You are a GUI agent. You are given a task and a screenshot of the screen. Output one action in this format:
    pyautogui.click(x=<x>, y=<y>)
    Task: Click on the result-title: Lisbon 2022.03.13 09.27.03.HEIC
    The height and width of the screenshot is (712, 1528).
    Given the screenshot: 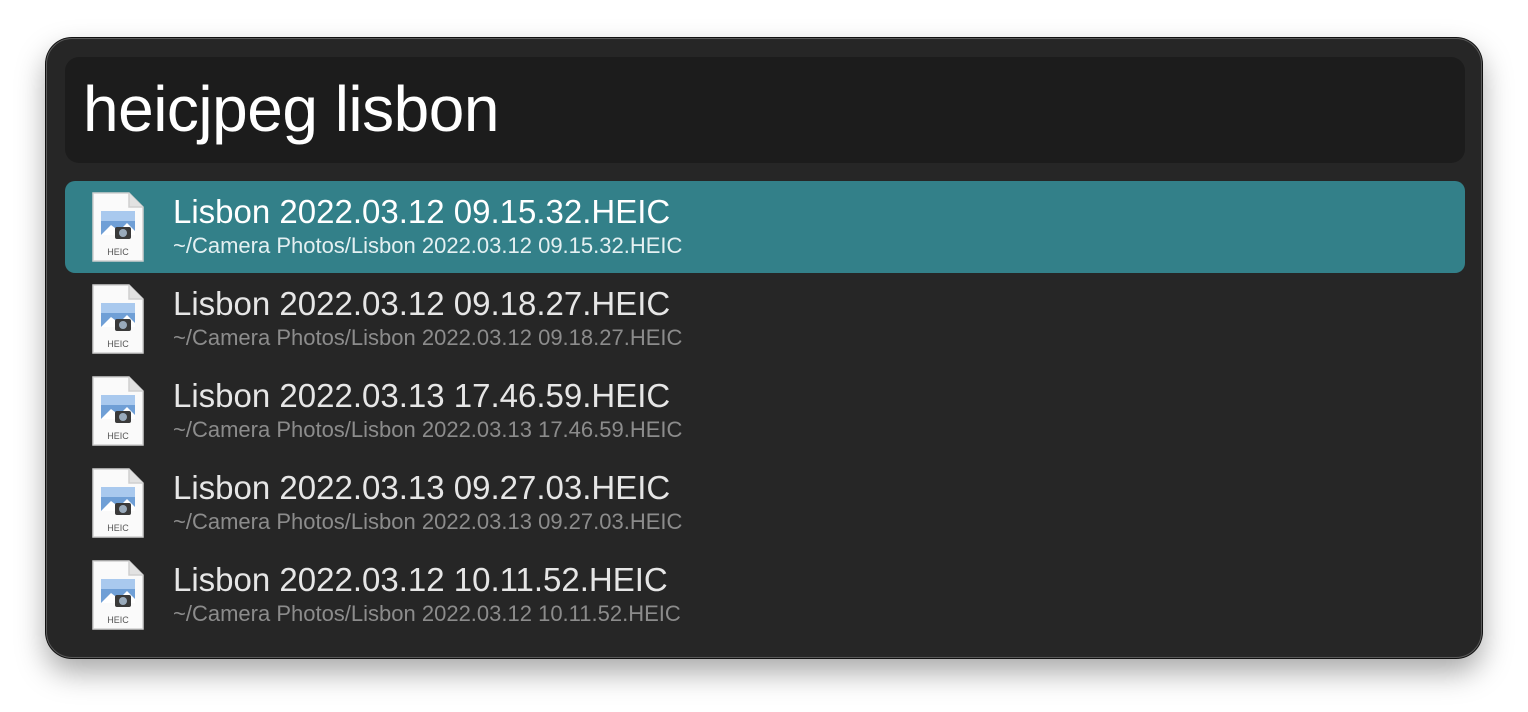 What is the action you would take?
    pyautogui.click(x=422, y=487)
    